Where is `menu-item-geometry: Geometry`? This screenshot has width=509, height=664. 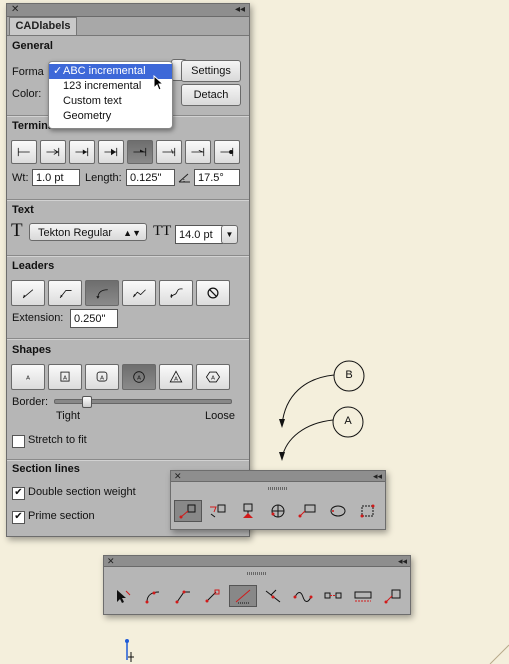 menu-item-geometry: Geometry is located at coordinates (110, 116).